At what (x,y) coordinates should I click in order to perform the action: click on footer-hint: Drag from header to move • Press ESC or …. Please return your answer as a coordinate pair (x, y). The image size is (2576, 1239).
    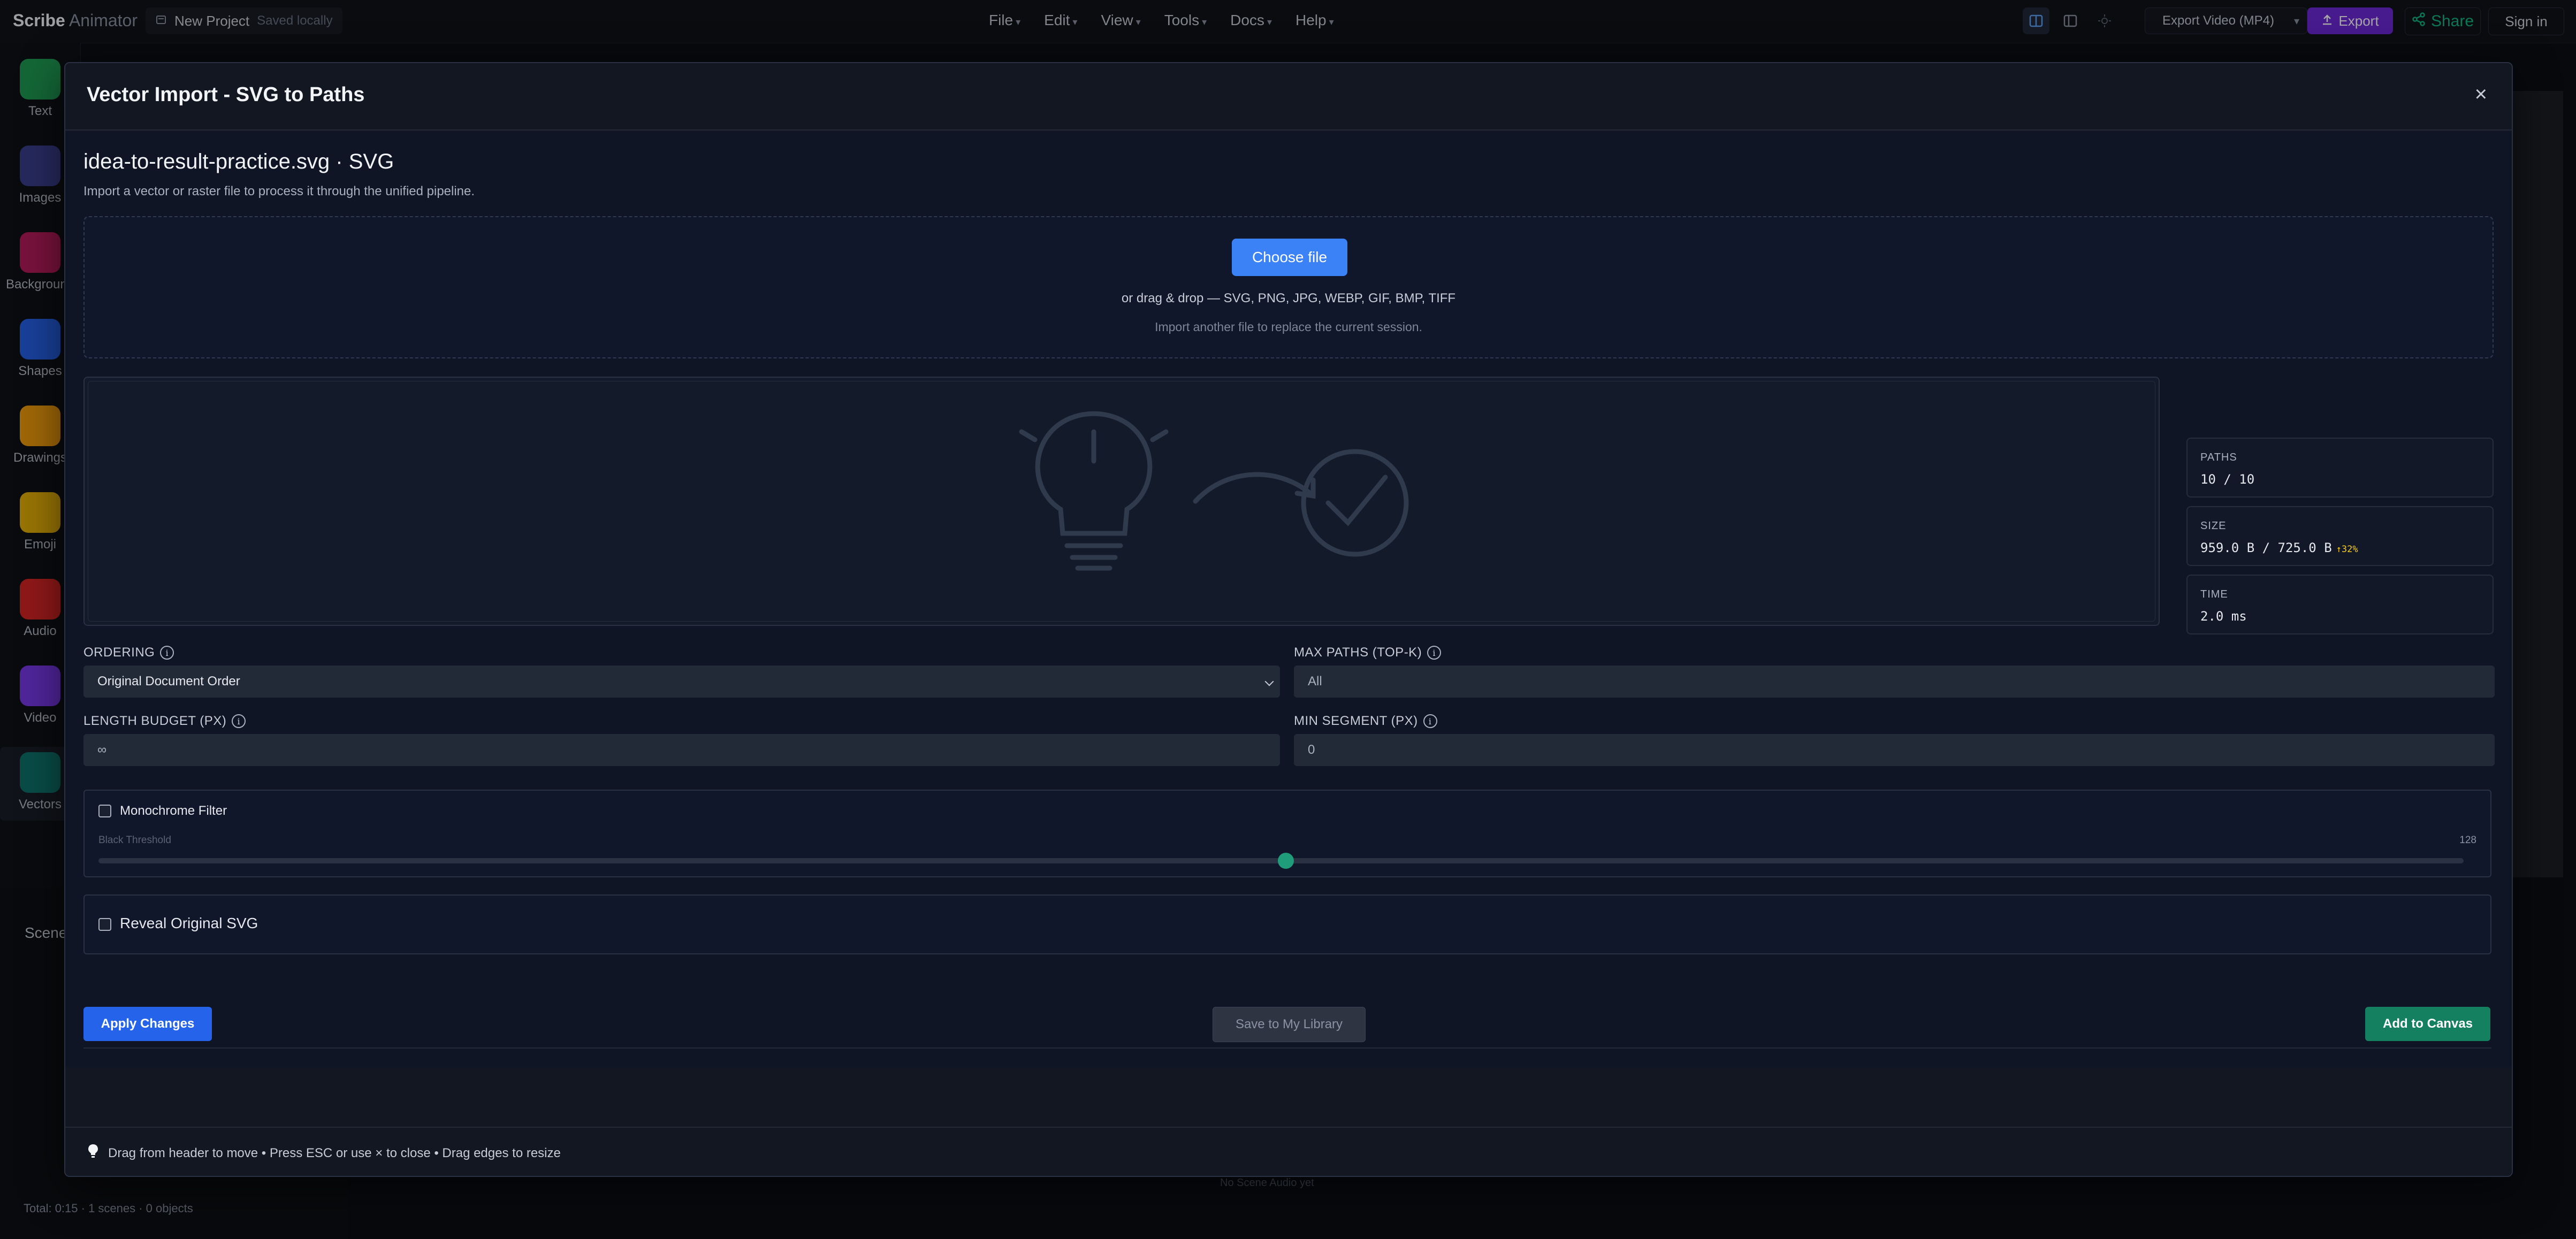
    Looking at the image, I should click on (334, 1152).